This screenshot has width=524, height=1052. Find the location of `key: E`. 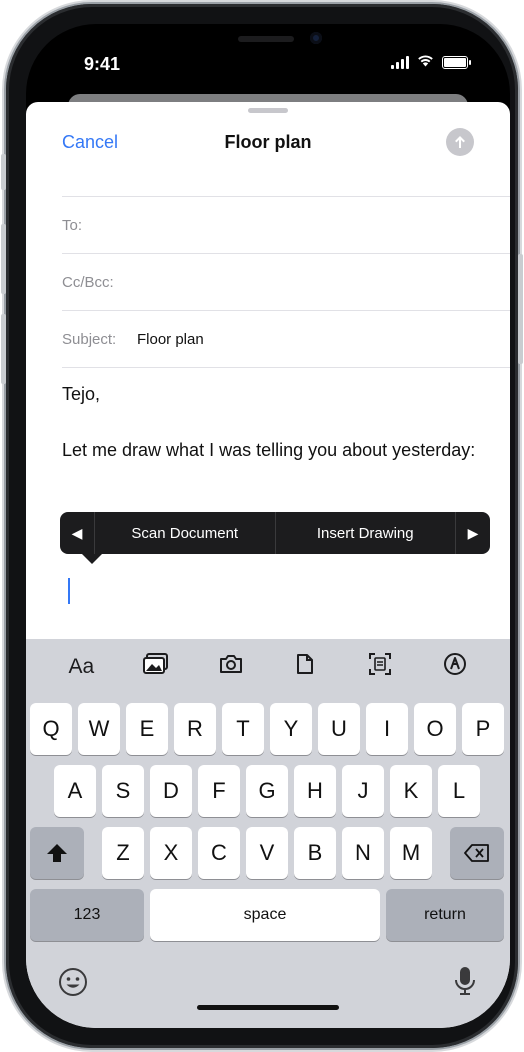

key: E is located at coordinates (147, 729).